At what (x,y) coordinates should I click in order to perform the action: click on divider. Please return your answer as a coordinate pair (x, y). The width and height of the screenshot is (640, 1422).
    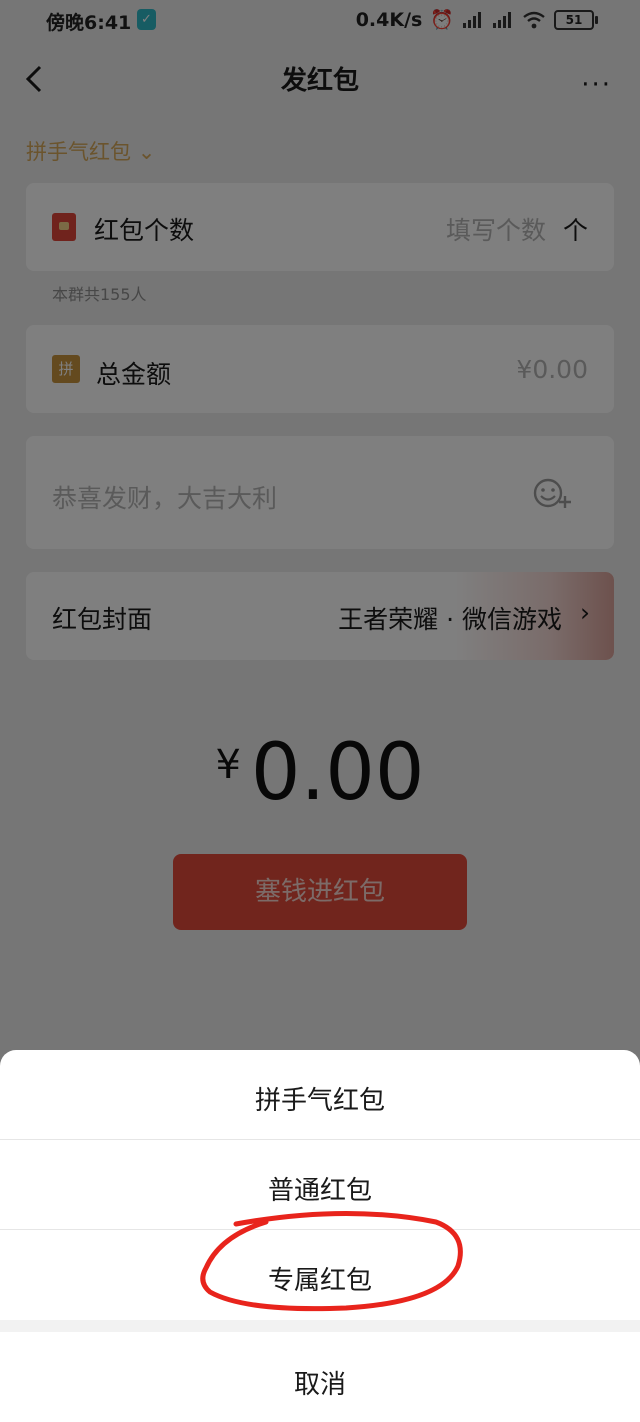
    Looking at the image, I should click on (320, 1139).